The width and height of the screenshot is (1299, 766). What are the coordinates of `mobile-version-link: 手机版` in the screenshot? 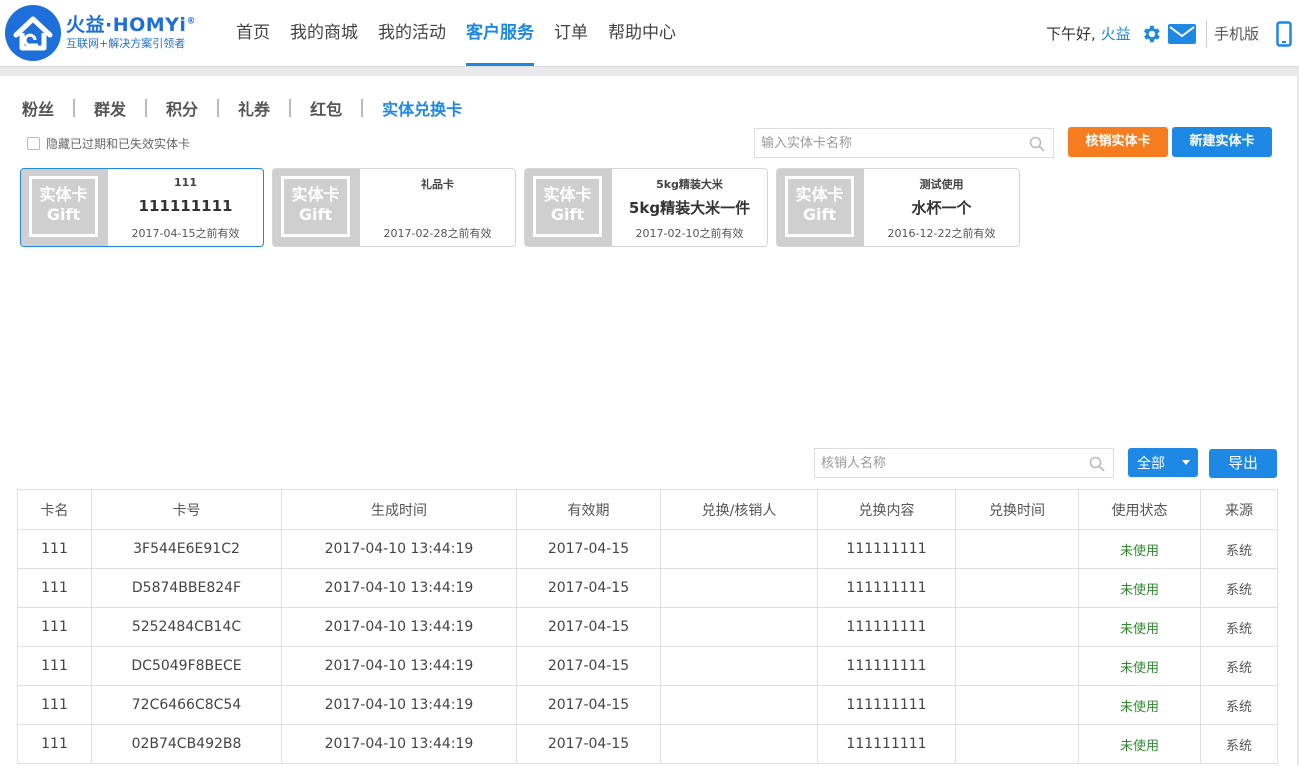 It's located at (1236, 33).